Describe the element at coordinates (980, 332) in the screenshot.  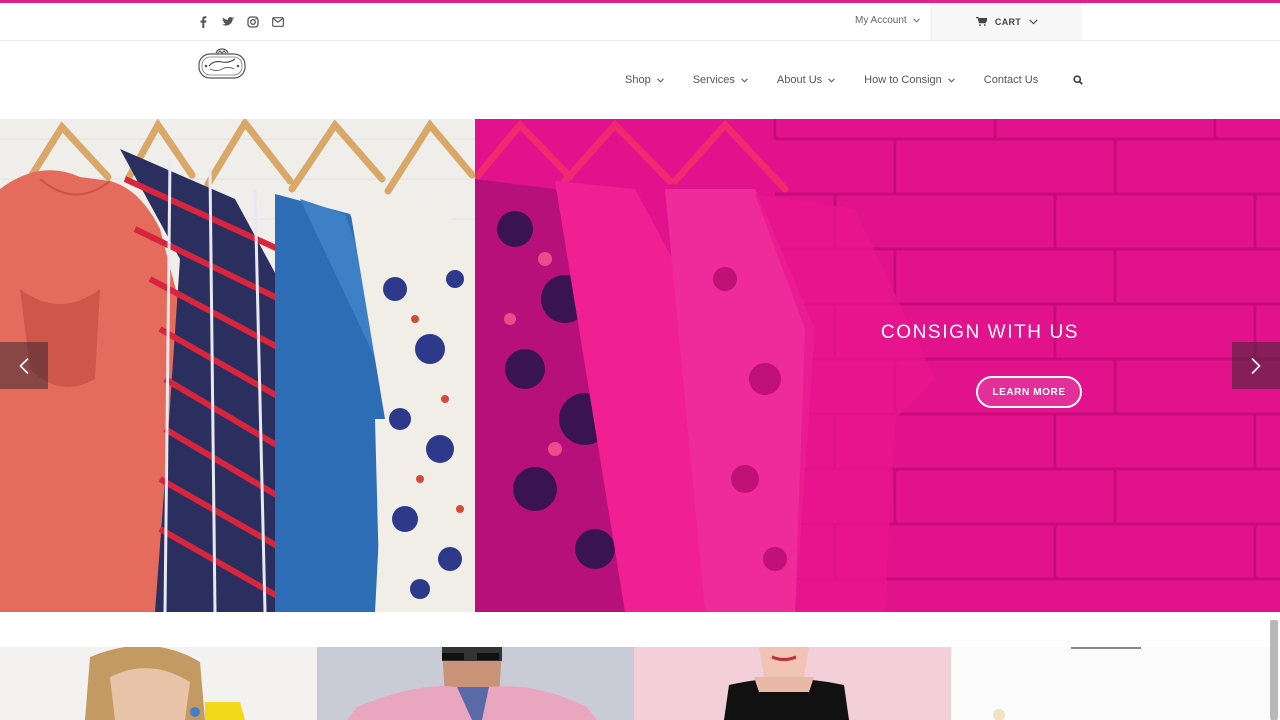
I see `hero-title: CONSIGN WITH US` at that location.